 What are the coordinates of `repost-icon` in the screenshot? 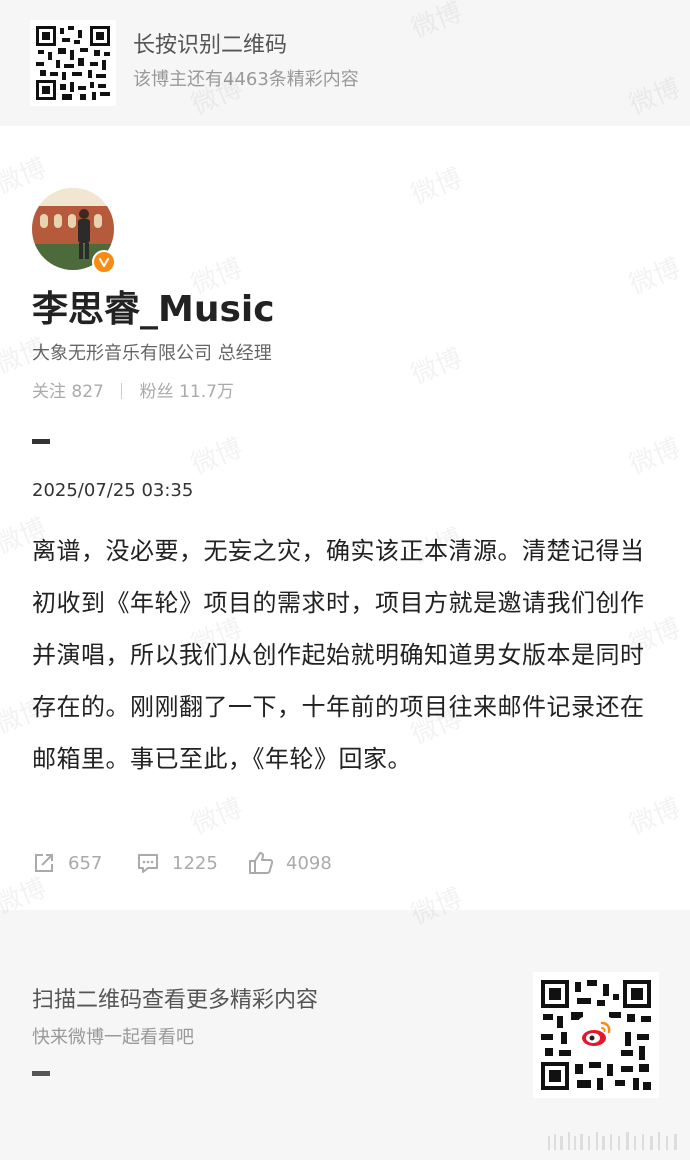 It's located at (44, 863).